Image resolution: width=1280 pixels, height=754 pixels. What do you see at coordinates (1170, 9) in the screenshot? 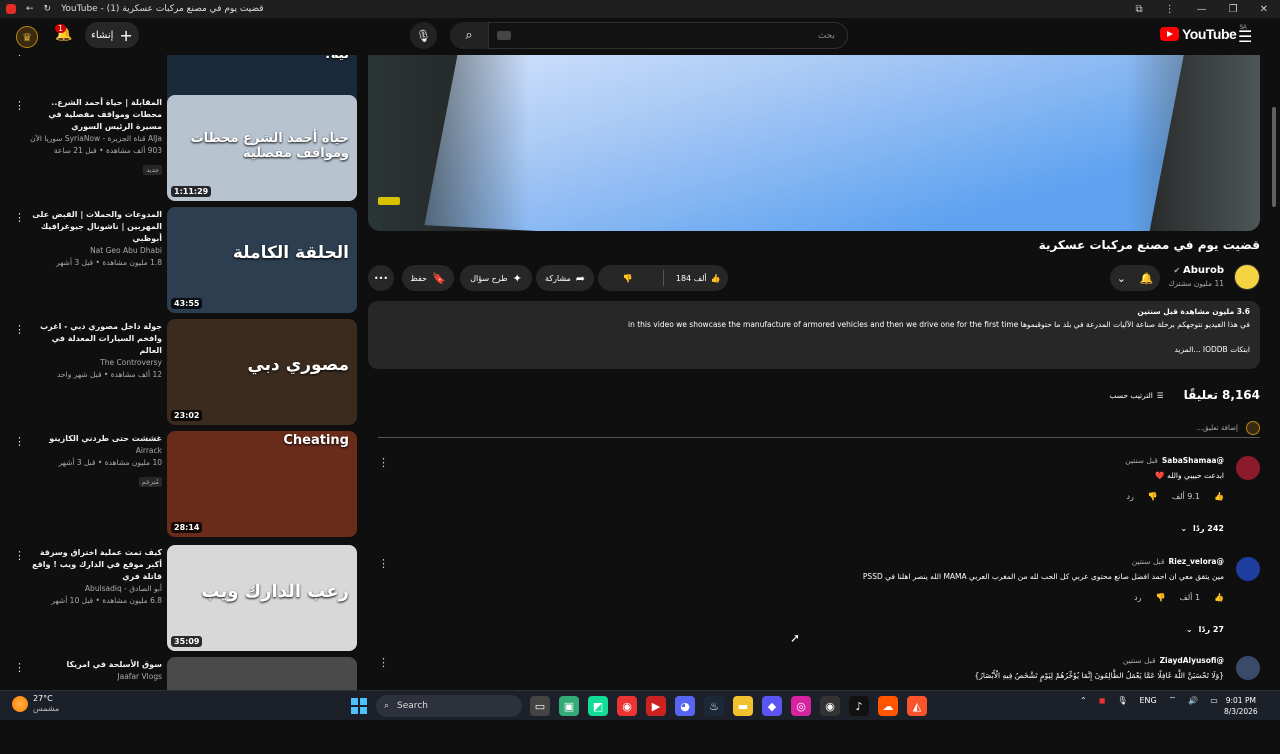
I see `more-icon: ⋮` at bounding box center [1170, 9].